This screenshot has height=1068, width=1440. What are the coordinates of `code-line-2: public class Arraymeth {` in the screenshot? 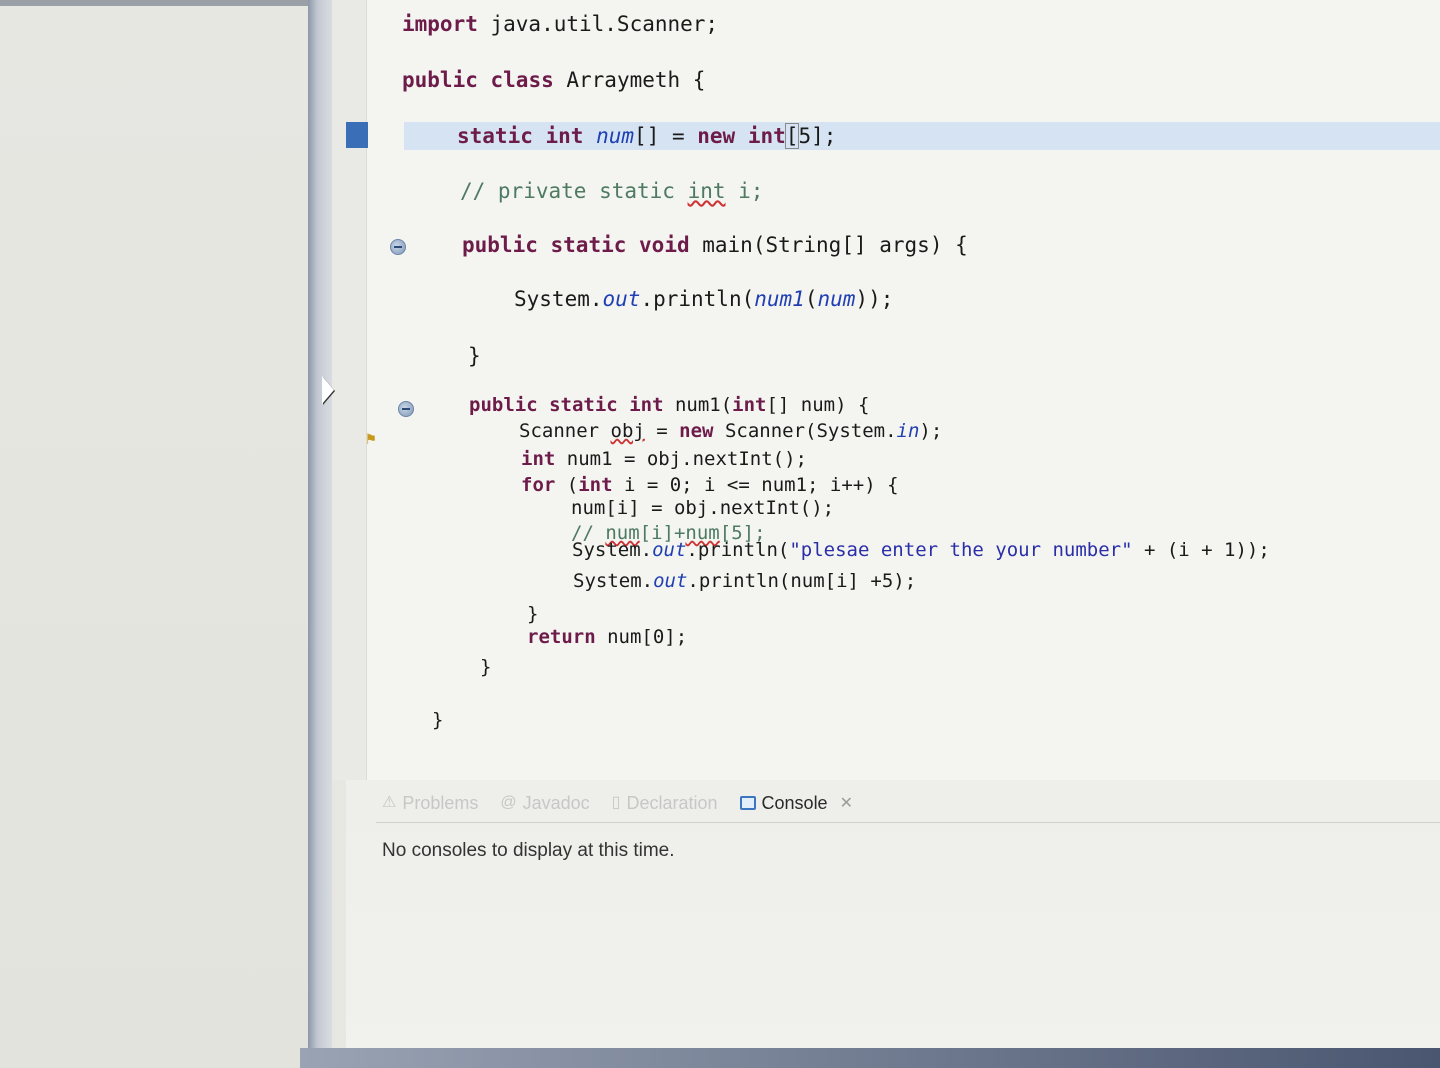 It's located at (553, 80).